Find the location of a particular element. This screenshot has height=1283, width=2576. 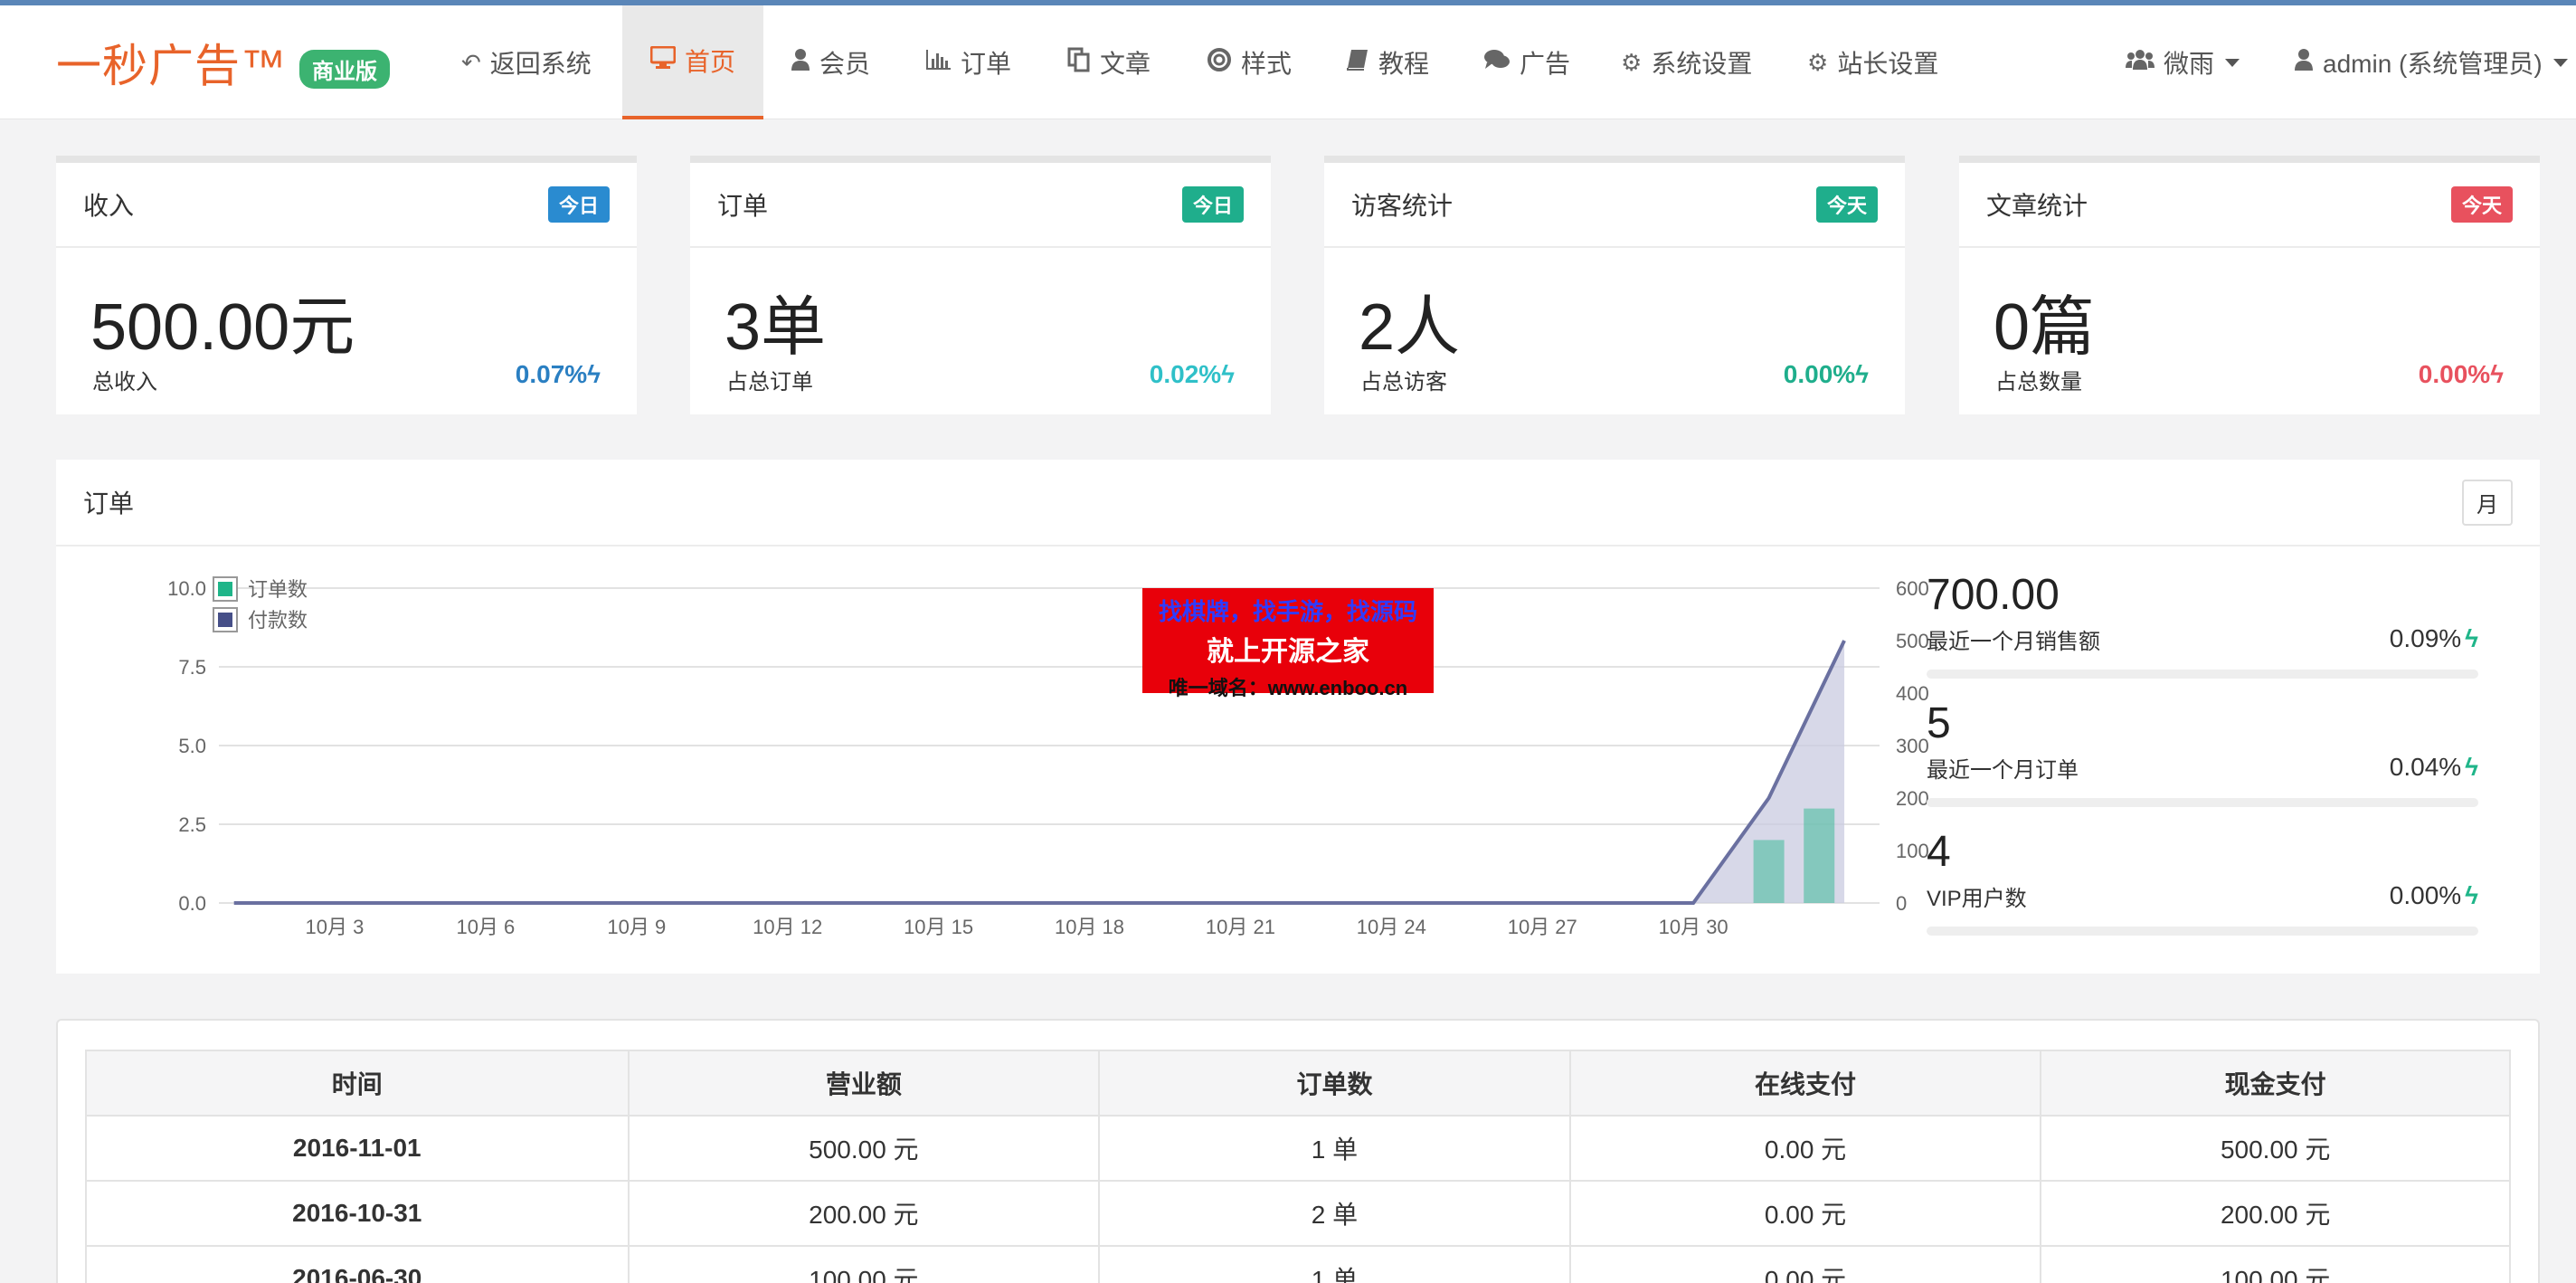

nav-webmaster-settings: ⚙ 站长设置 is located at coordinates (1873, 62).